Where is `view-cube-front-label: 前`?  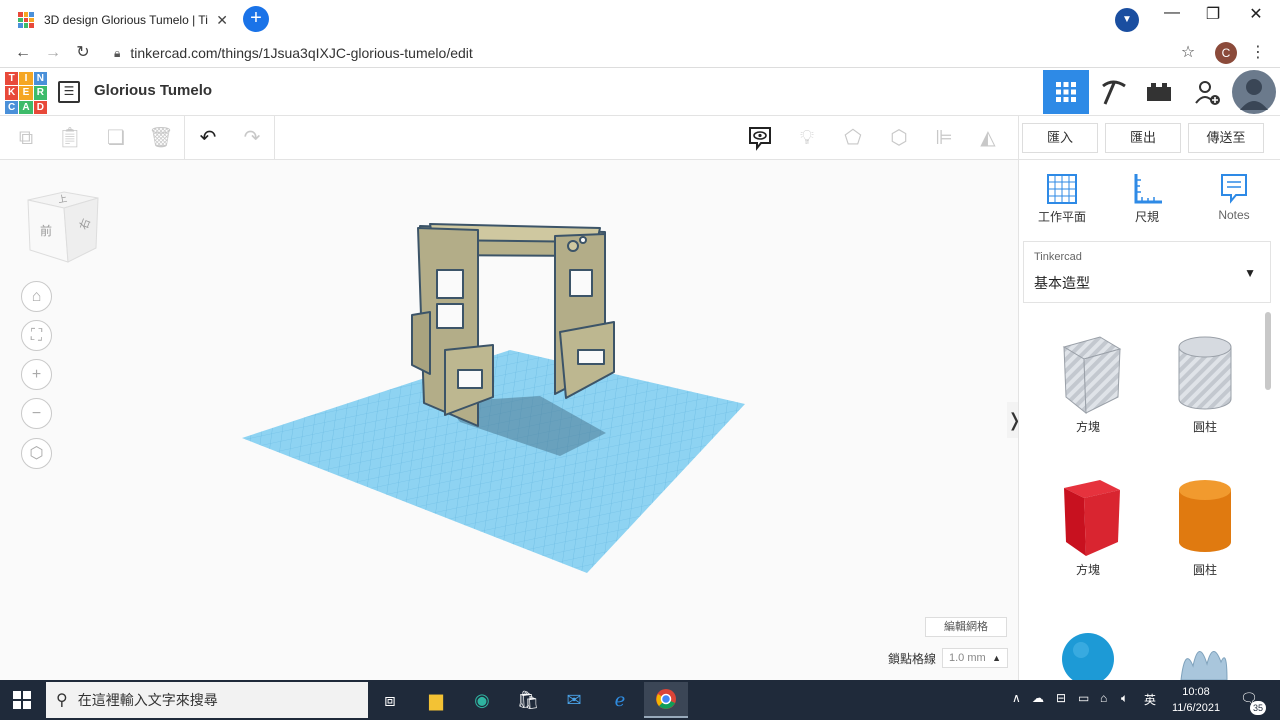 view-cube-front-label: 前 is located at coordinates (46, 231).